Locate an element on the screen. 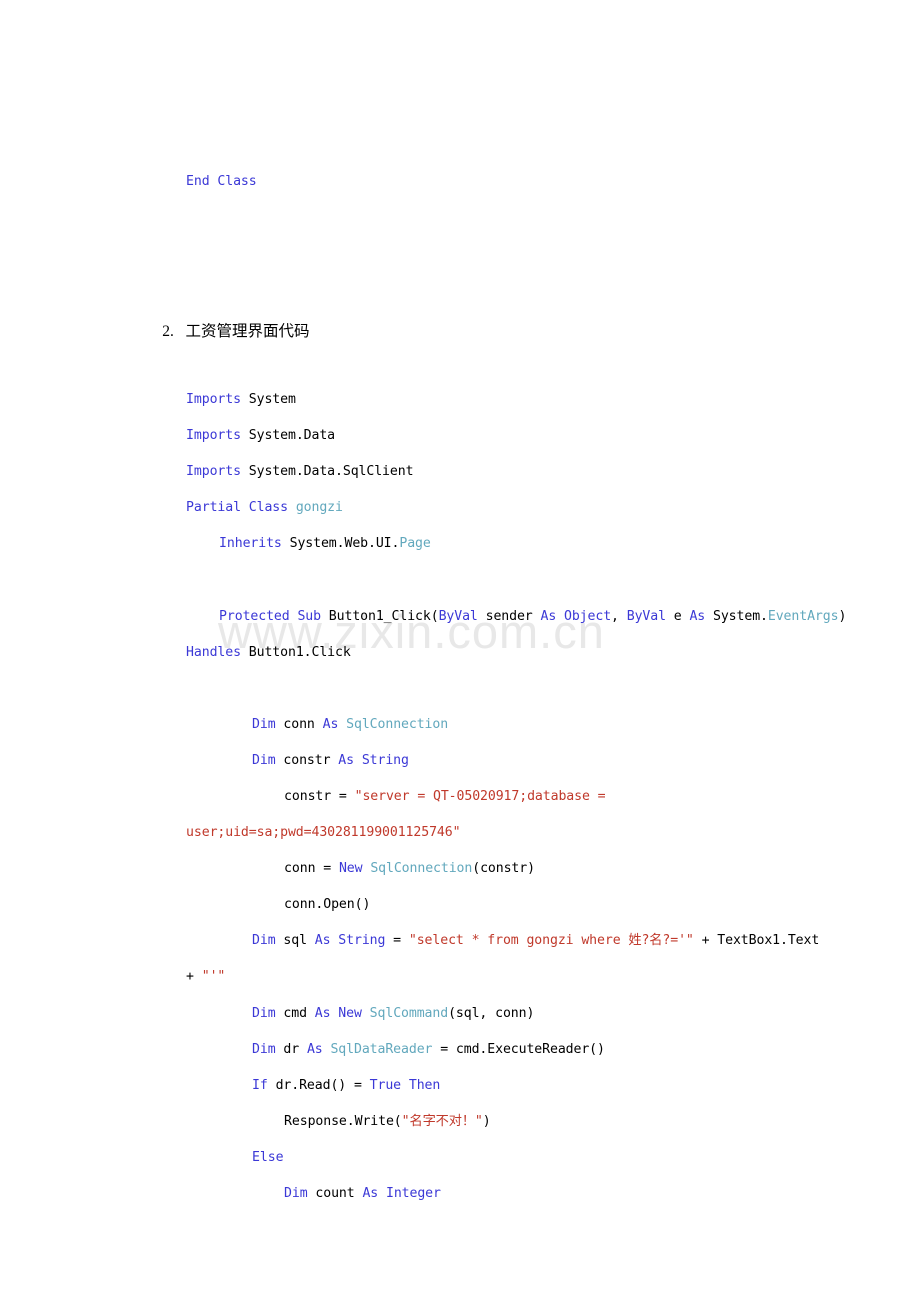 The width and height of the screenshot is (920, 1302). keyword-inherits: Inherits is located at coordinates (250, 543).